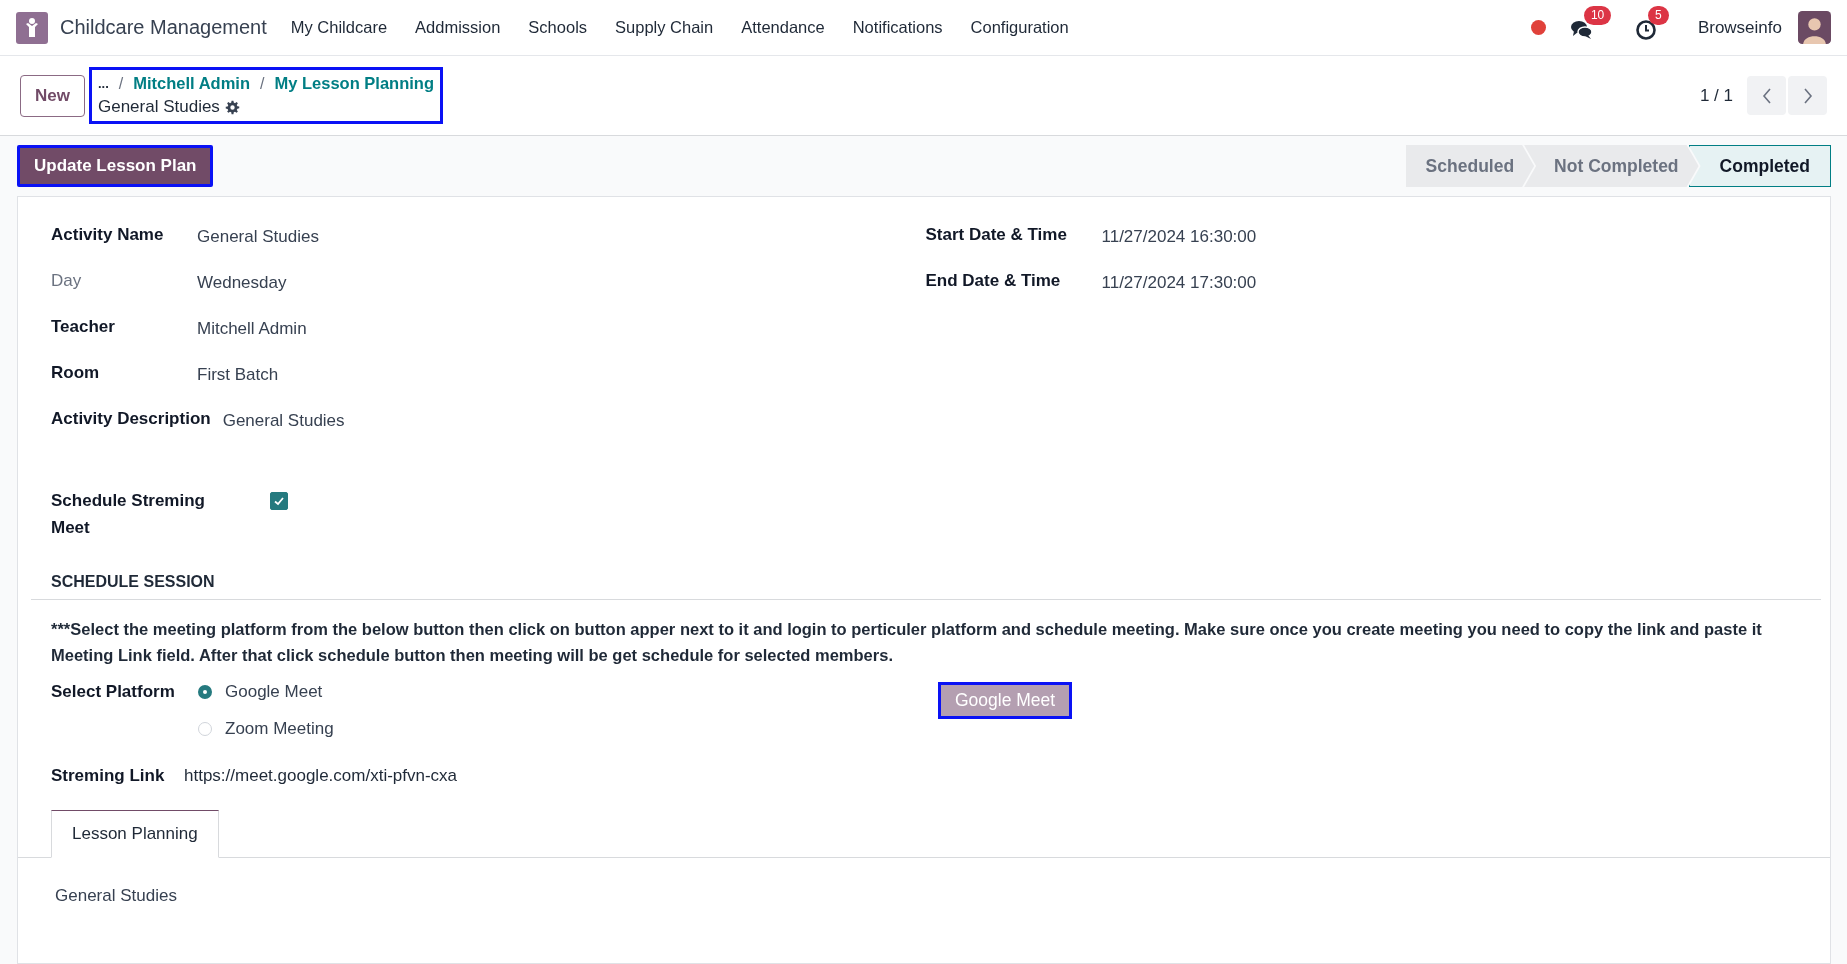 Image resolution: width=1847 pixels, height=964 pixels. What do you see at coordinates (274, 692) in the screenshot?
I see `radio-label: Google Meet` at bounding box center [274, 692].